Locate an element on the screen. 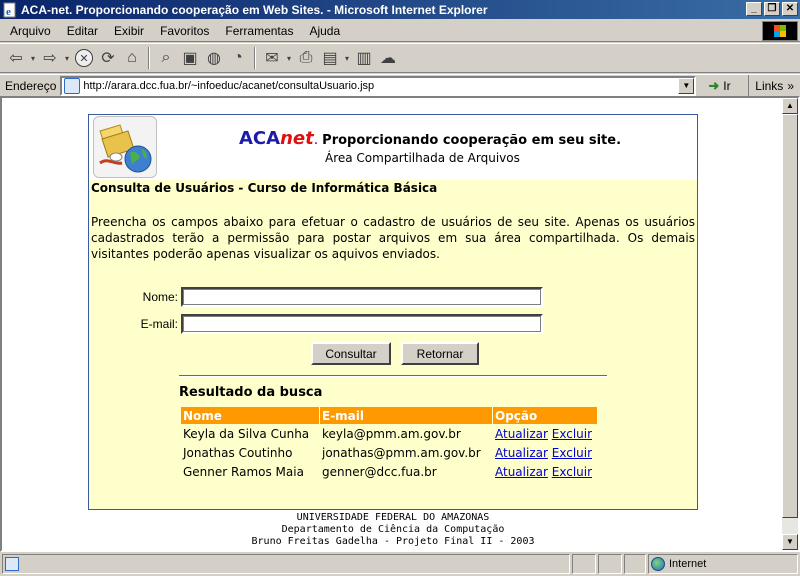 Image resolution: width=800 pixels, height=576 pixels. edit-icon: ▤ is located at coordinates (330, 58).